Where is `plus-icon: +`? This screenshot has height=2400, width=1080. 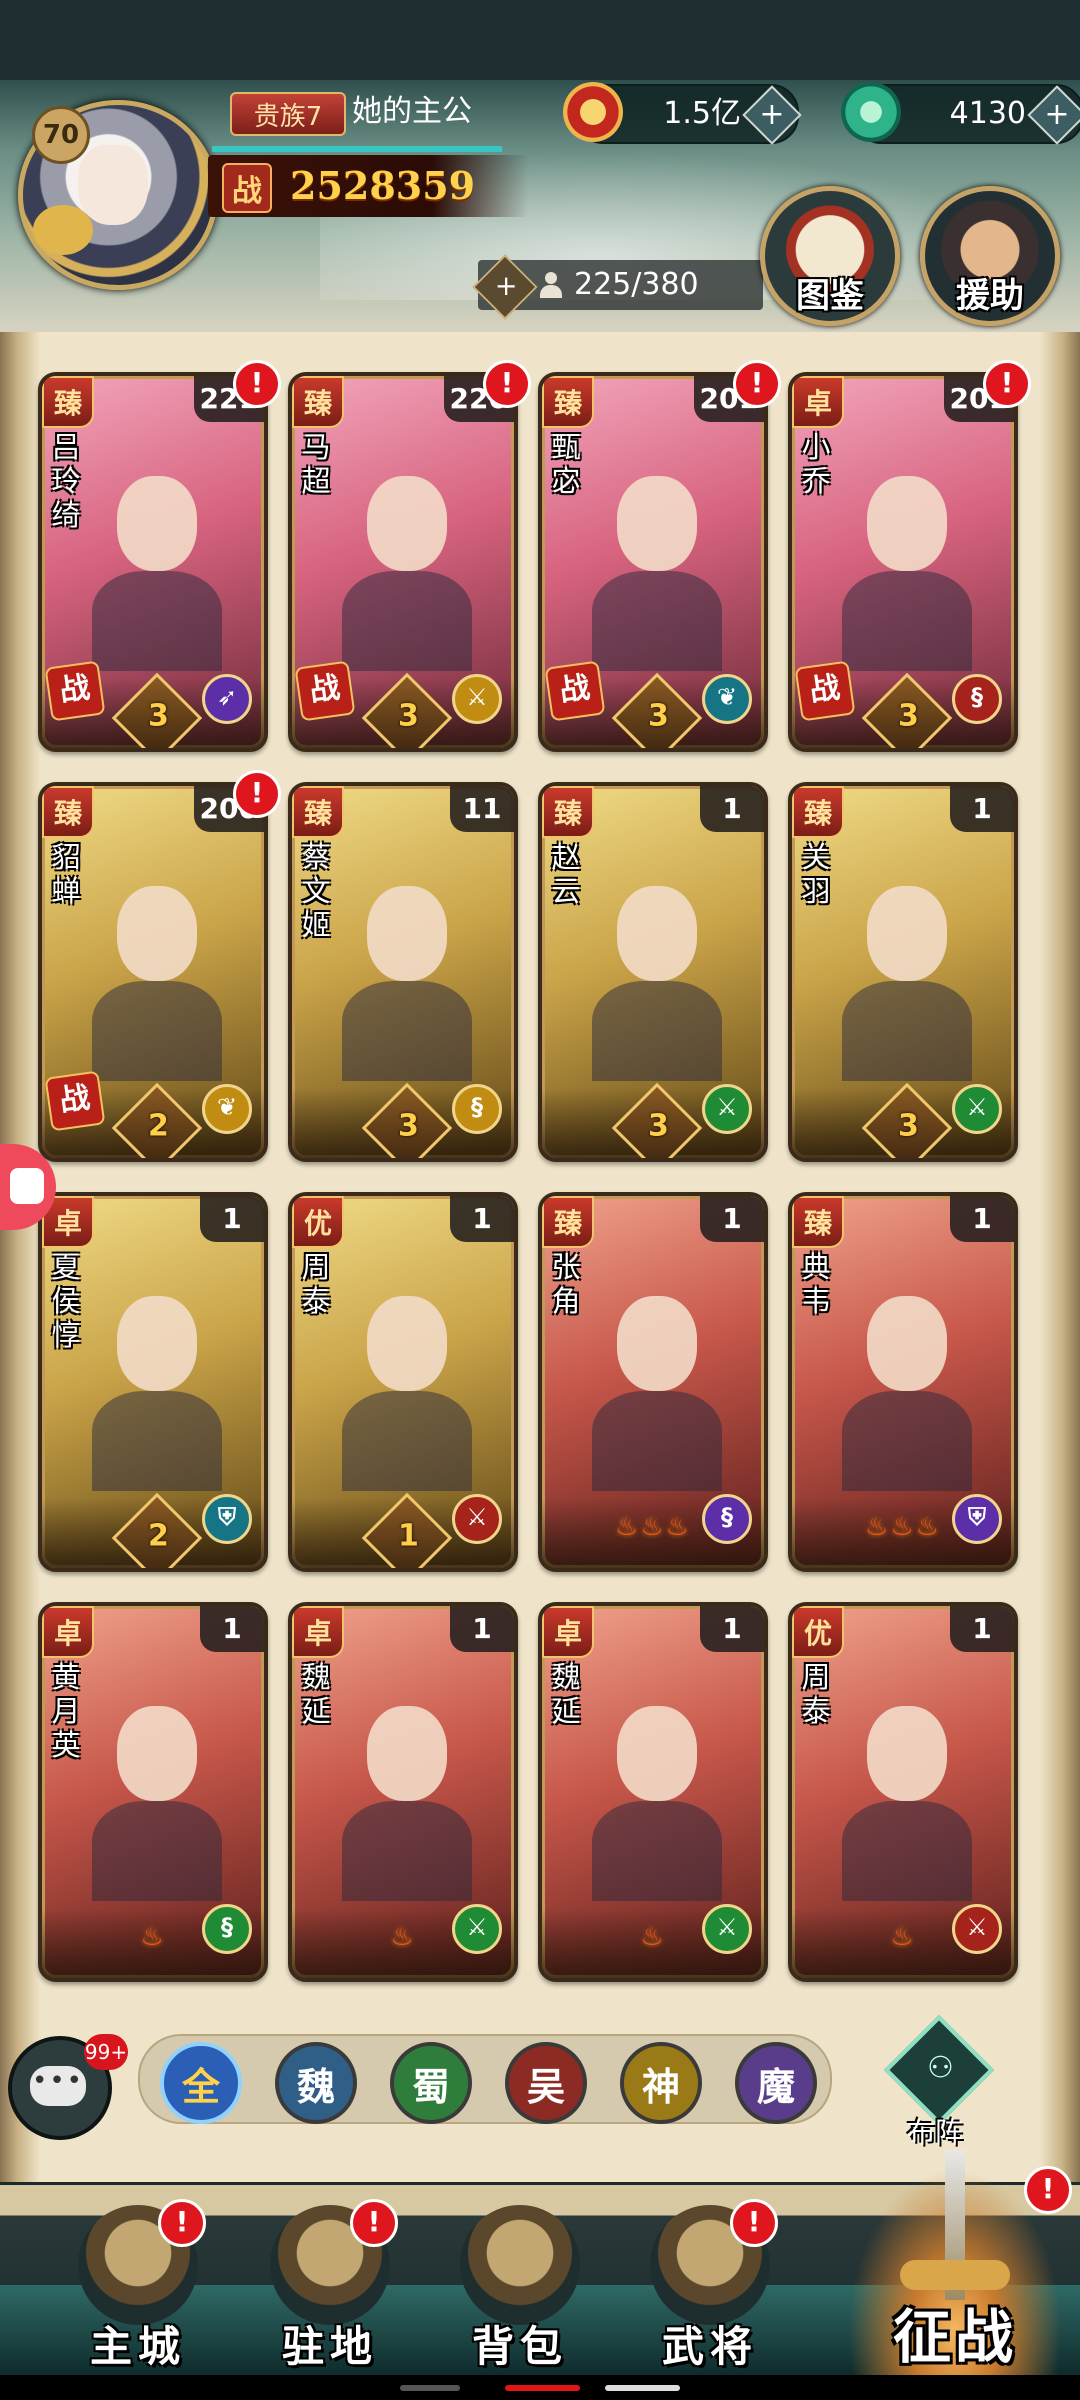
plus-icon: + is located at coordinates (506, 285).